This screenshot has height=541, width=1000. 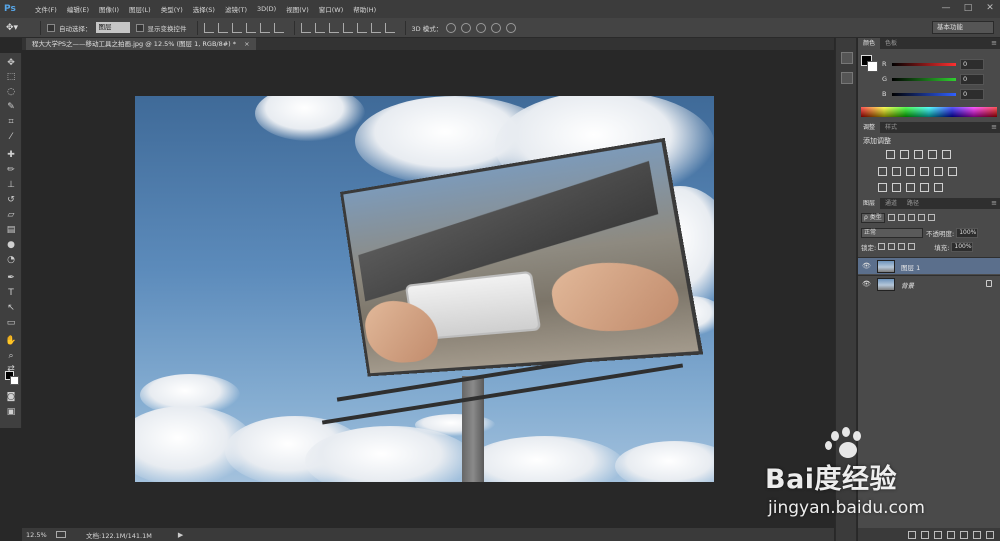 I want to click on color-background-swatch, so click(x=872, y=66).